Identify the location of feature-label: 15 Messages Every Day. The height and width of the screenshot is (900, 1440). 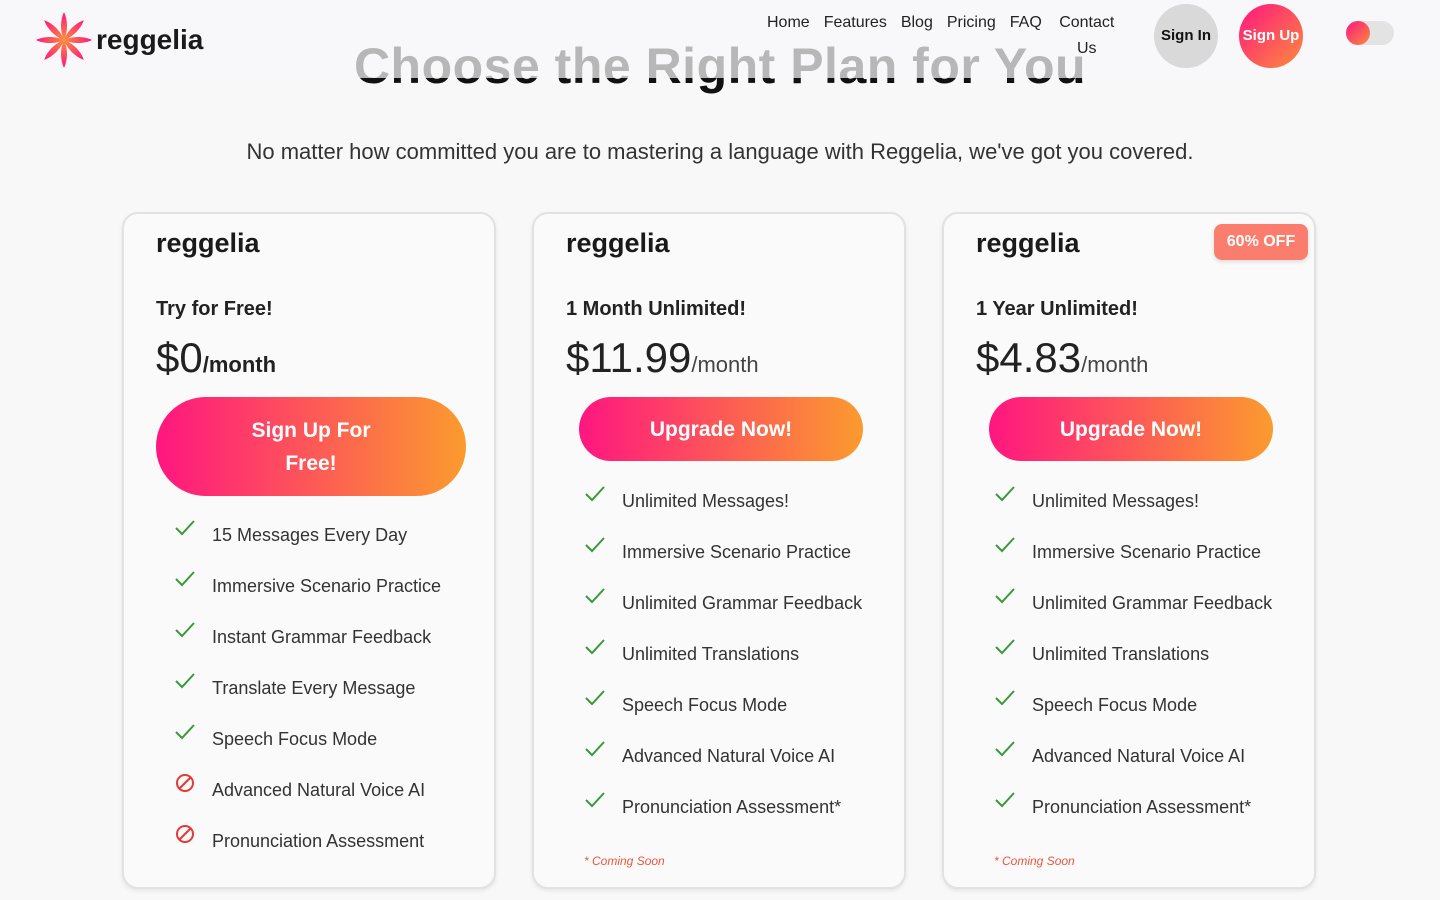
(310, 535).